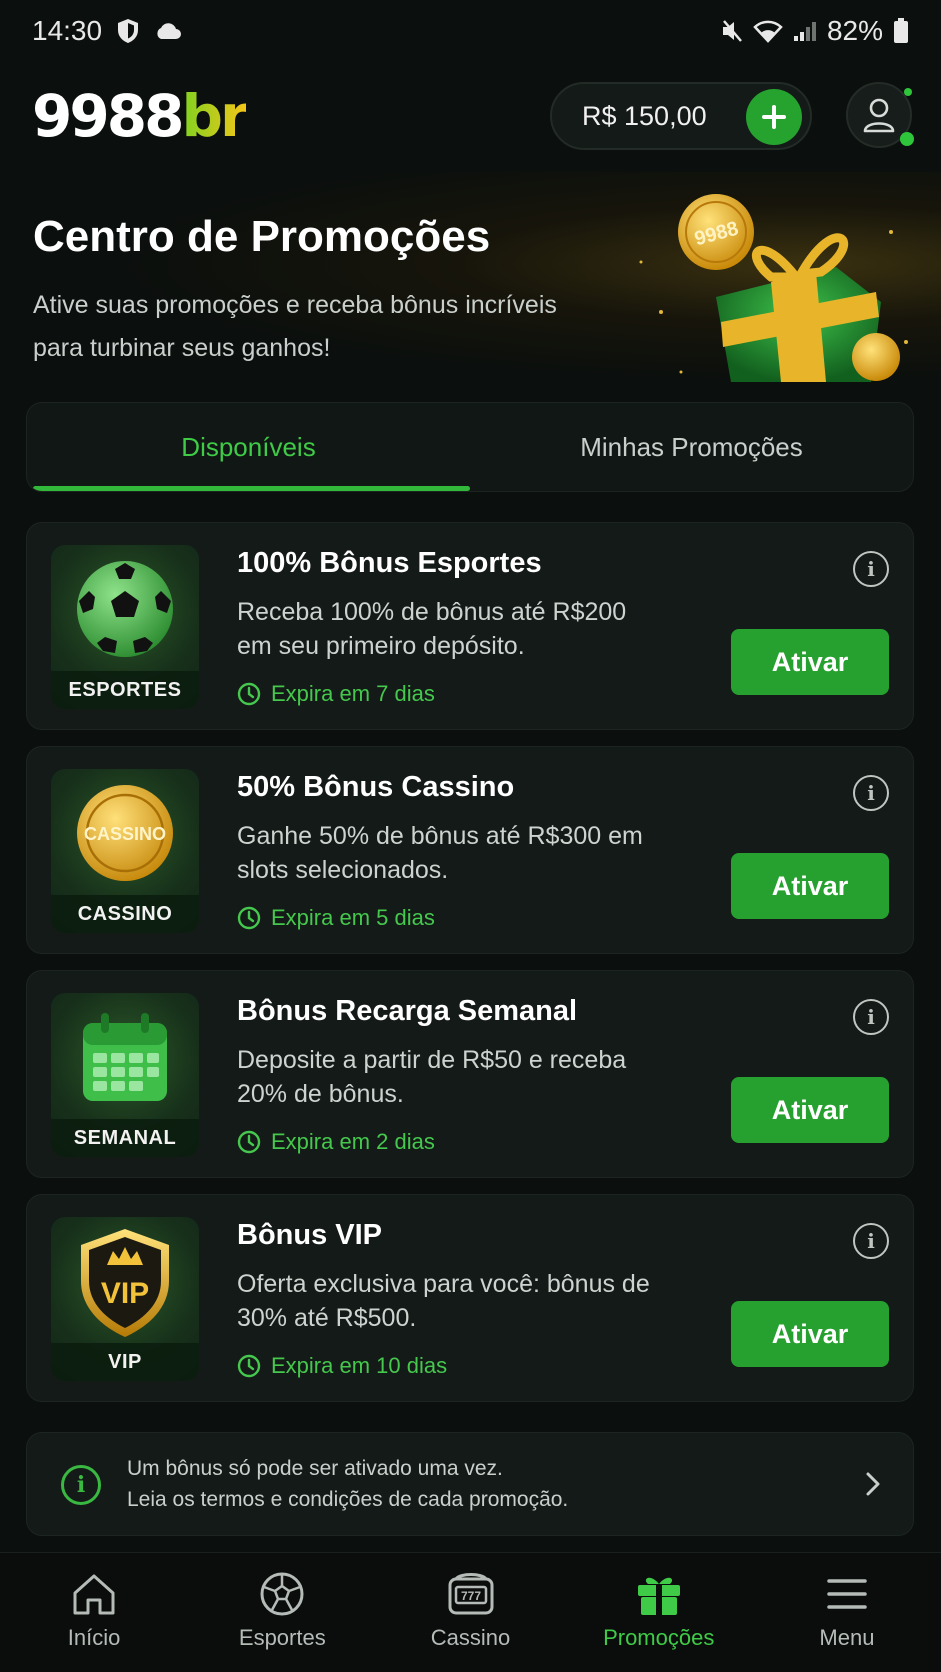 This screenshot has height=1672, width=941. I want to click on casino-coin-icon: CASSINO, so click(125, 833).